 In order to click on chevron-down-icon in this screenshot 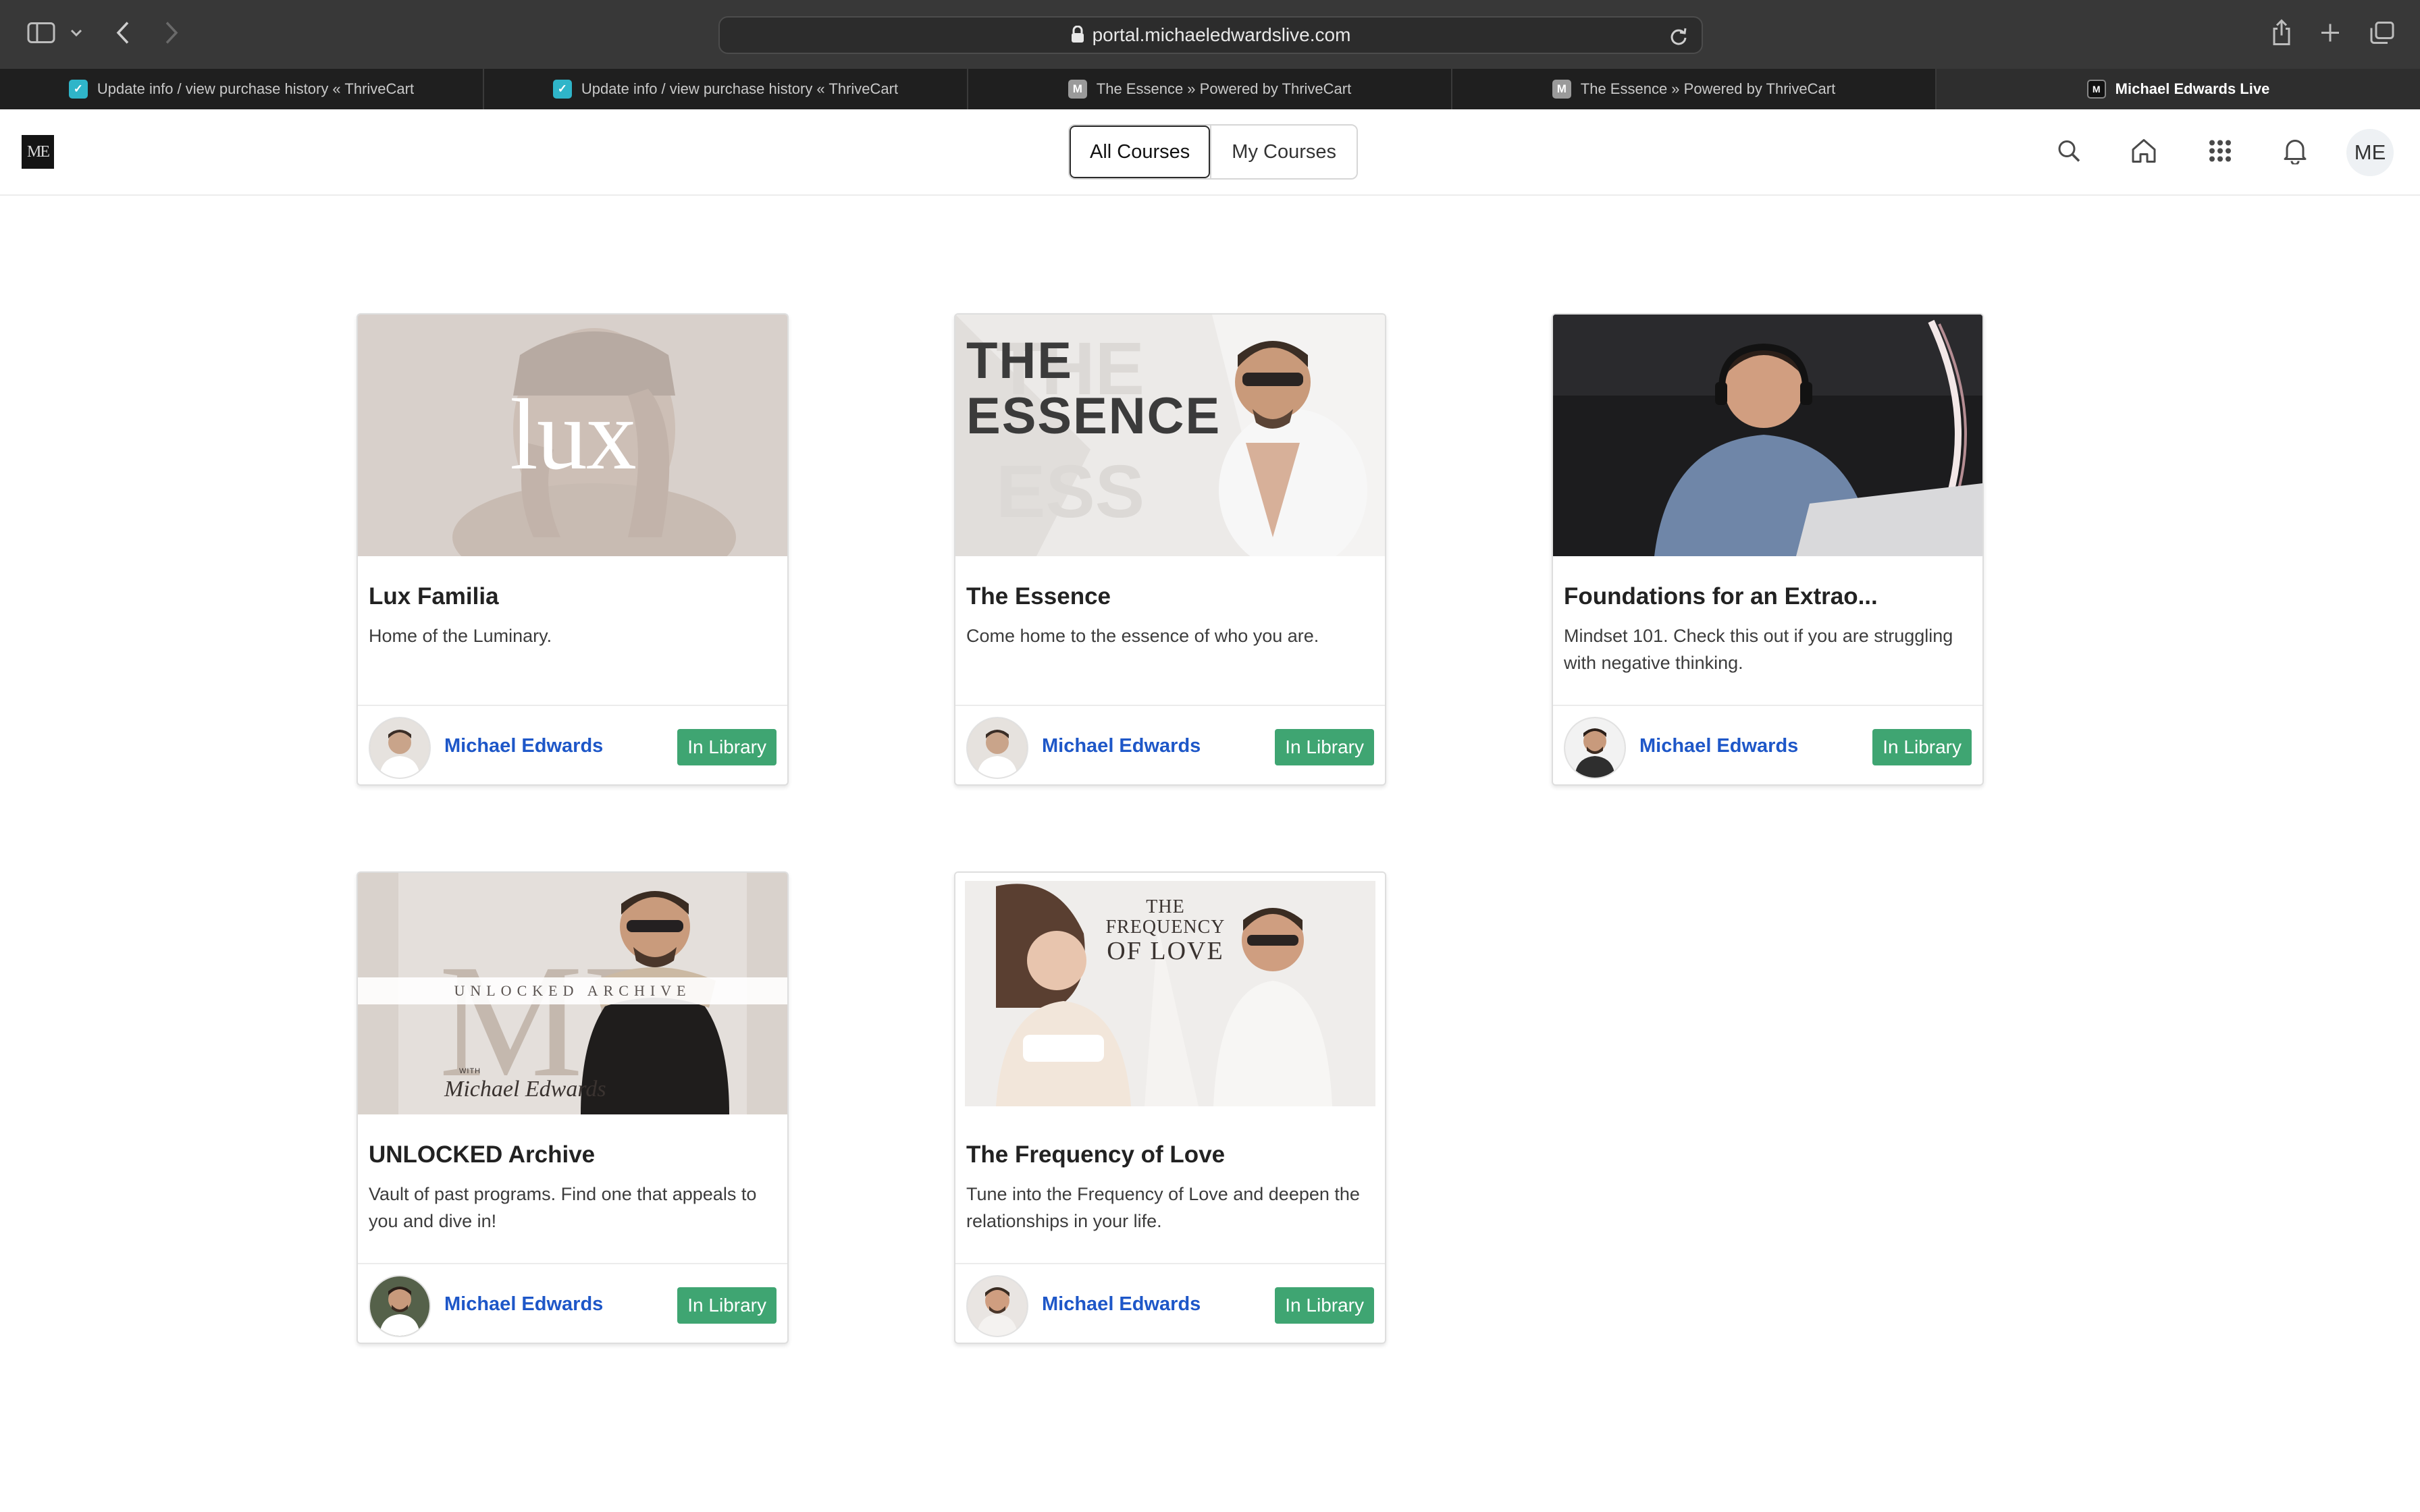, I will do `click(76, 34)`.